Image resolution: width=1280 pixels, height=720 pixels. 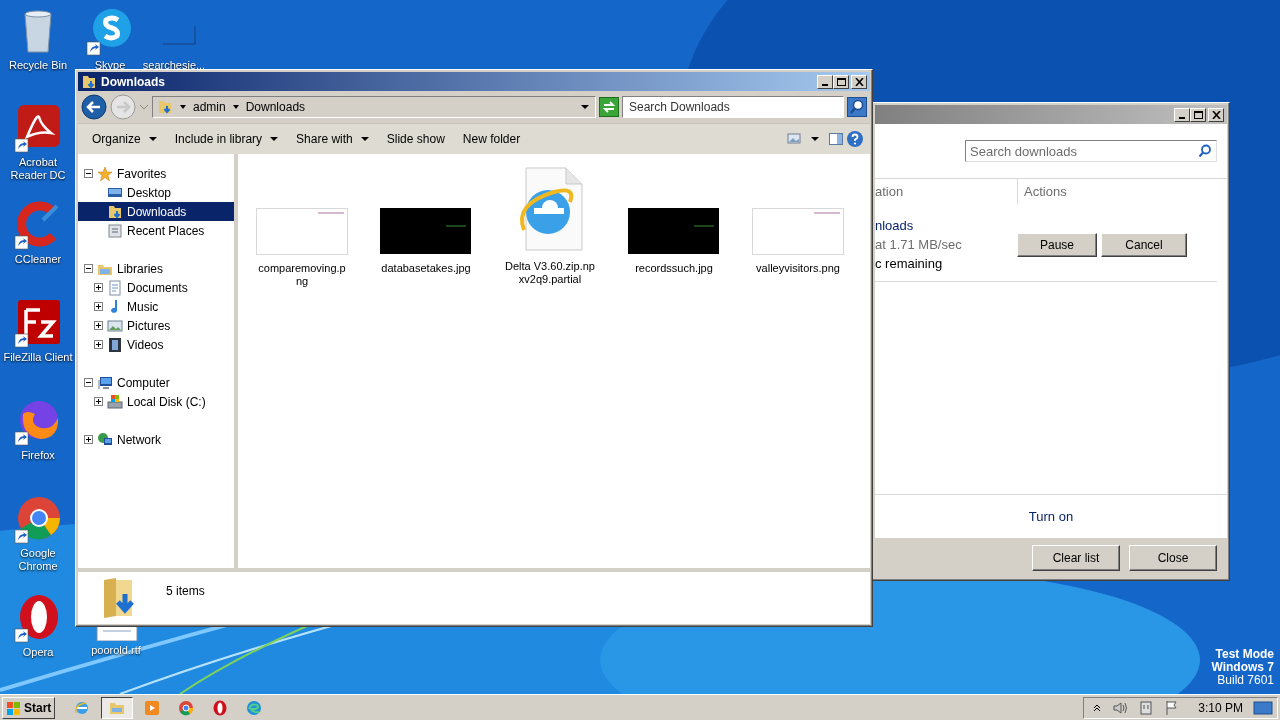 What do you see at coordinates (94, 107) in the screenshot?
I see `back-button` at bounding box center [94, 107].